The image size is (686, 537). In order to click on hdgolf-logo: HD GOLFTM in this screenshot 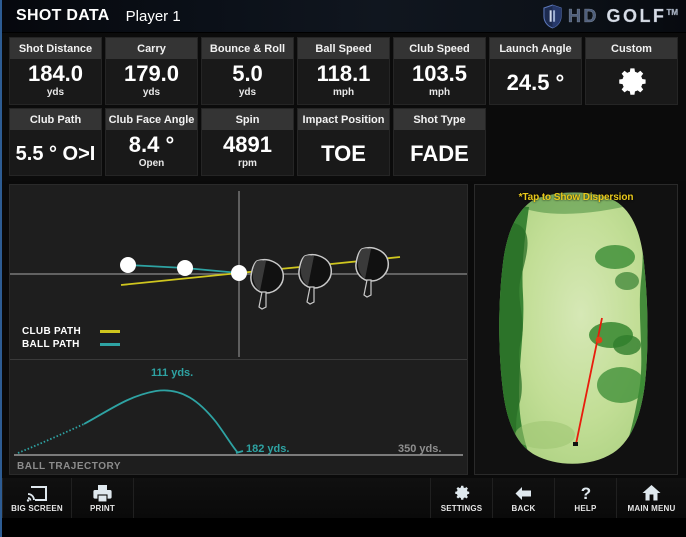, I will do `click(610, 16)`.